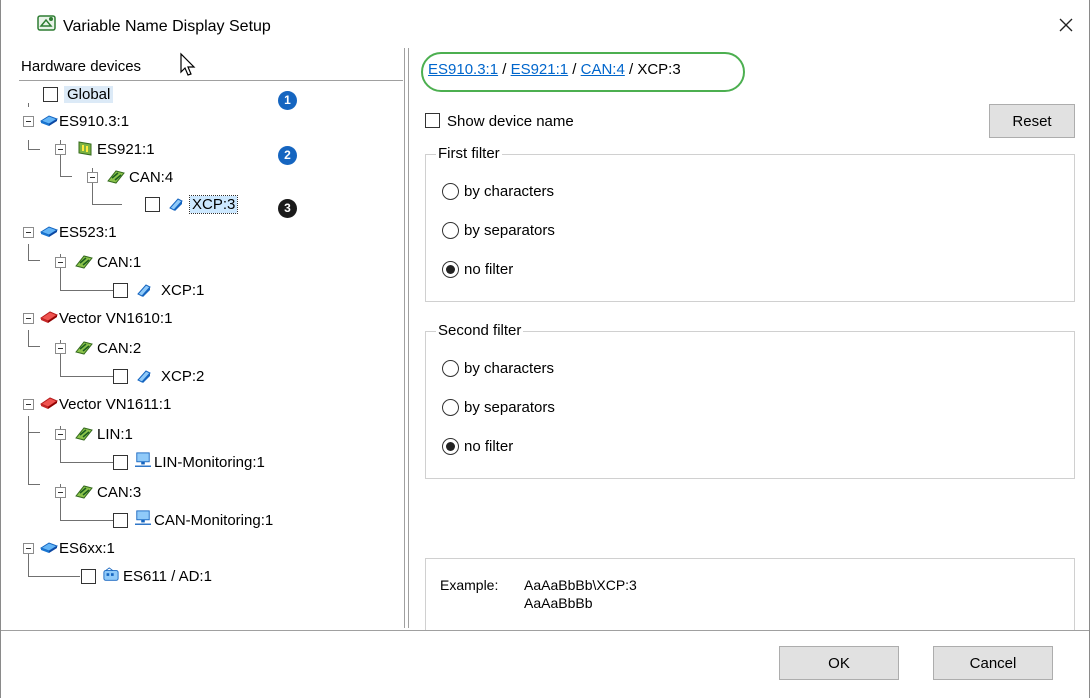  What do you see at coordinates (545, 630) in the screenshot?
I see `footer-divider` at bounding box center [545, 630].